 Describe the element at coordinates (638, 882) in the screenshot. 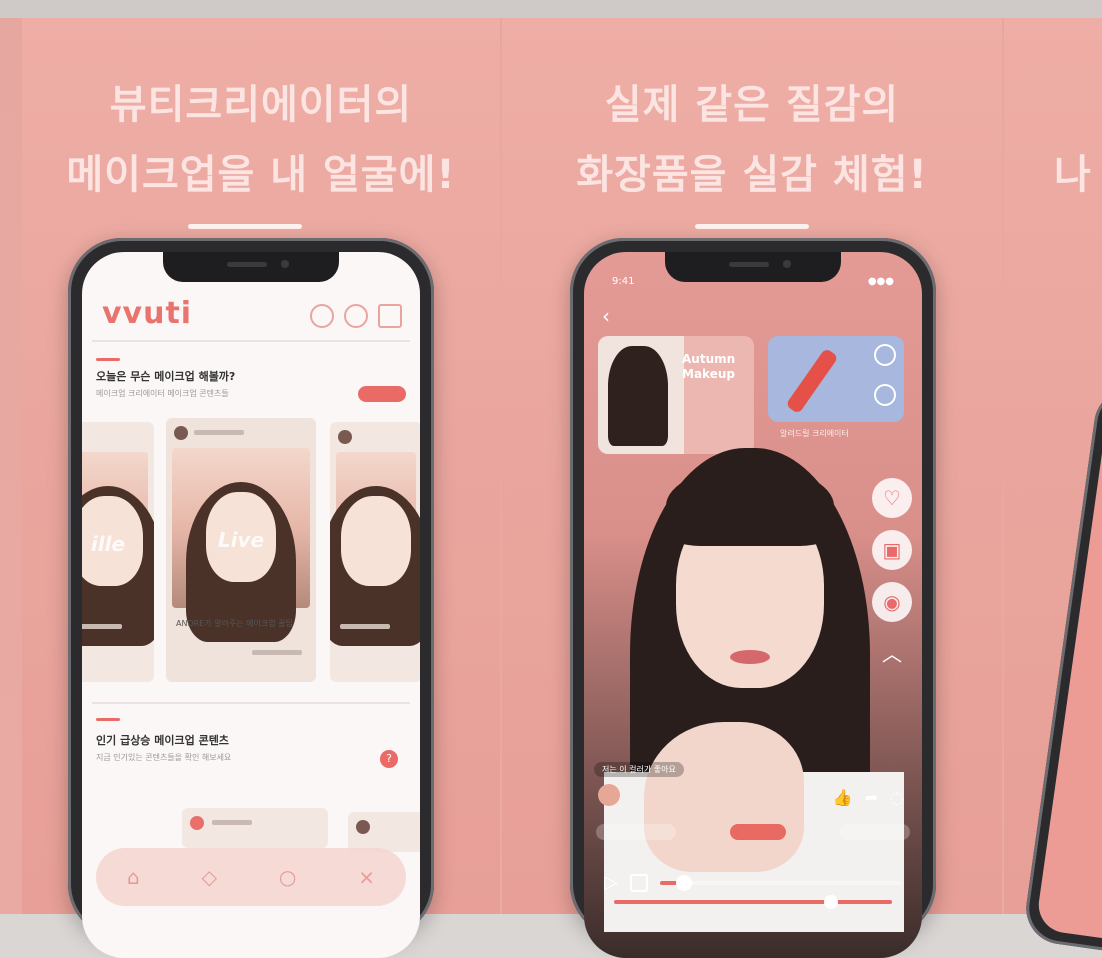

I see `stop-icon` at that location.